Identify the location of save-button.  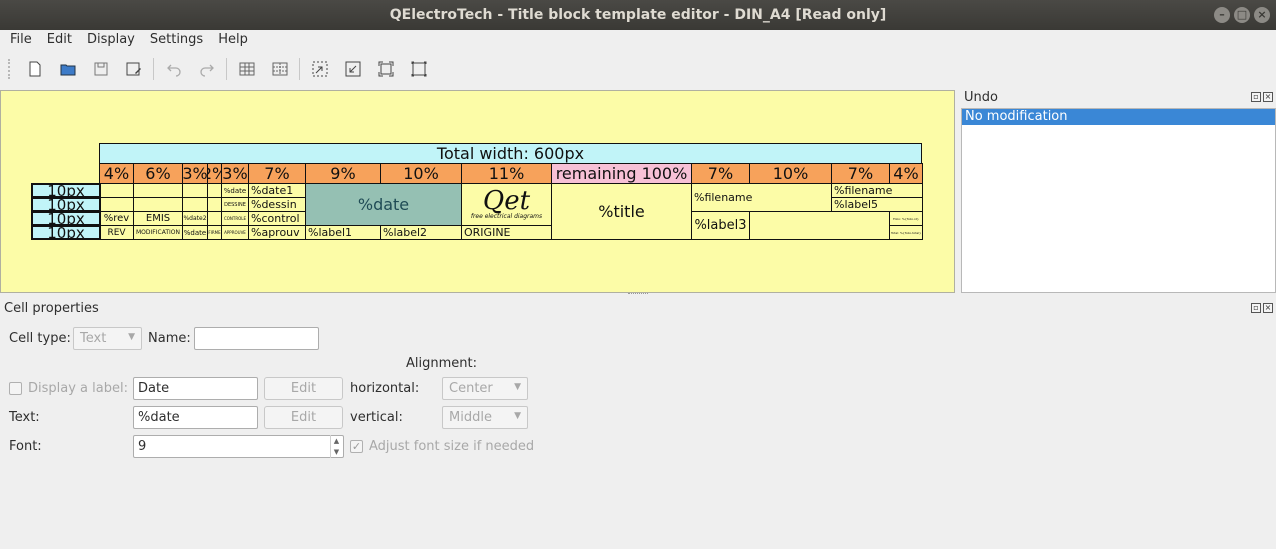
(100, 69).